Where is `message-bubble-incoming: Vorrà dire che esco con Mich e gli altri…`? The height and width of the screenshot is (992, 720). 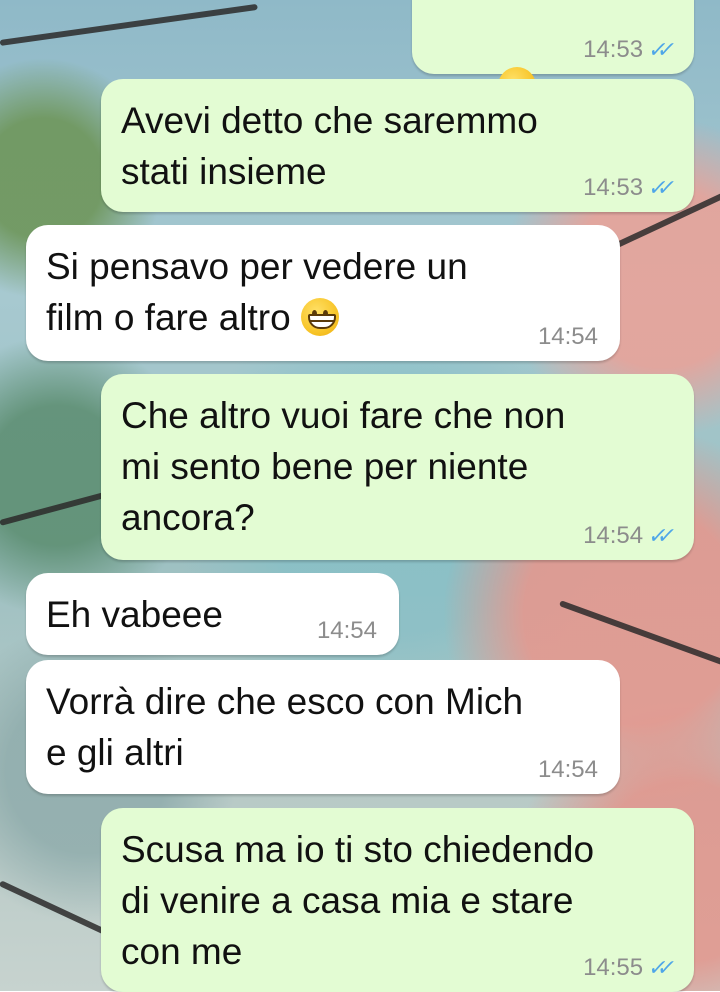 message-bubble-incoming: Vorrà dire che esco con Mich e gli altri… is located at coordinates (323, 727).